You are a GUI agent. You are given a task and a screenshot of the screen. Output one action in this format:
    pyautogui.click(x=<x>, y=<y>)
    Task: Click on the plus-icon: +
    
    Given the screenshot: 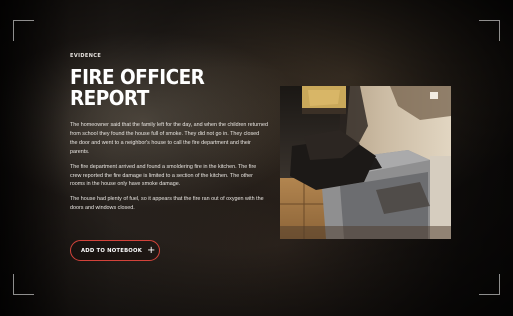 What is the action you would take?
    pyautogui.click(x=151, y=250)
    